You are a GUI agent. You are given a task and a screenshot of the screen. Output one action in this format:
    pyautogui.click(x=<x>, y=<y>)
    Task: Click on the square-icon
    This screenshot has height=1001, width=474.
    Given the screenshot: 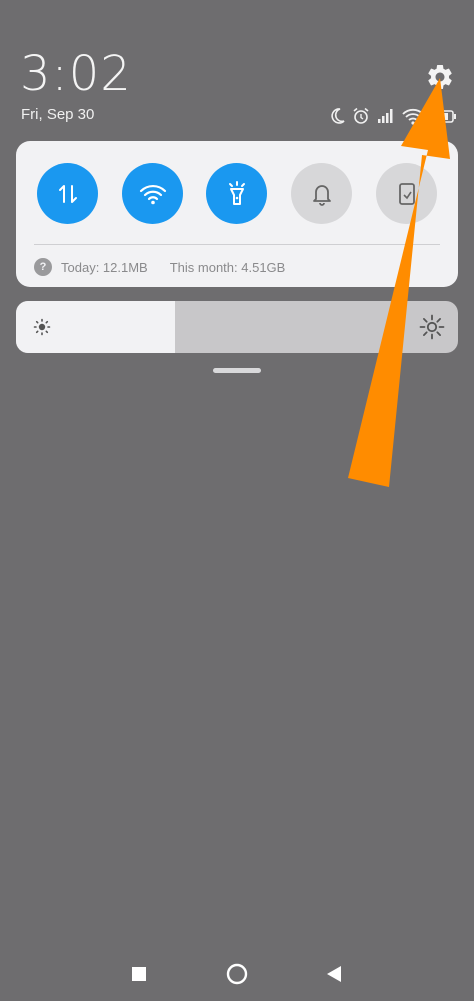 What is the action you would take?
    pyautogui.click(x=139, y=974)
    